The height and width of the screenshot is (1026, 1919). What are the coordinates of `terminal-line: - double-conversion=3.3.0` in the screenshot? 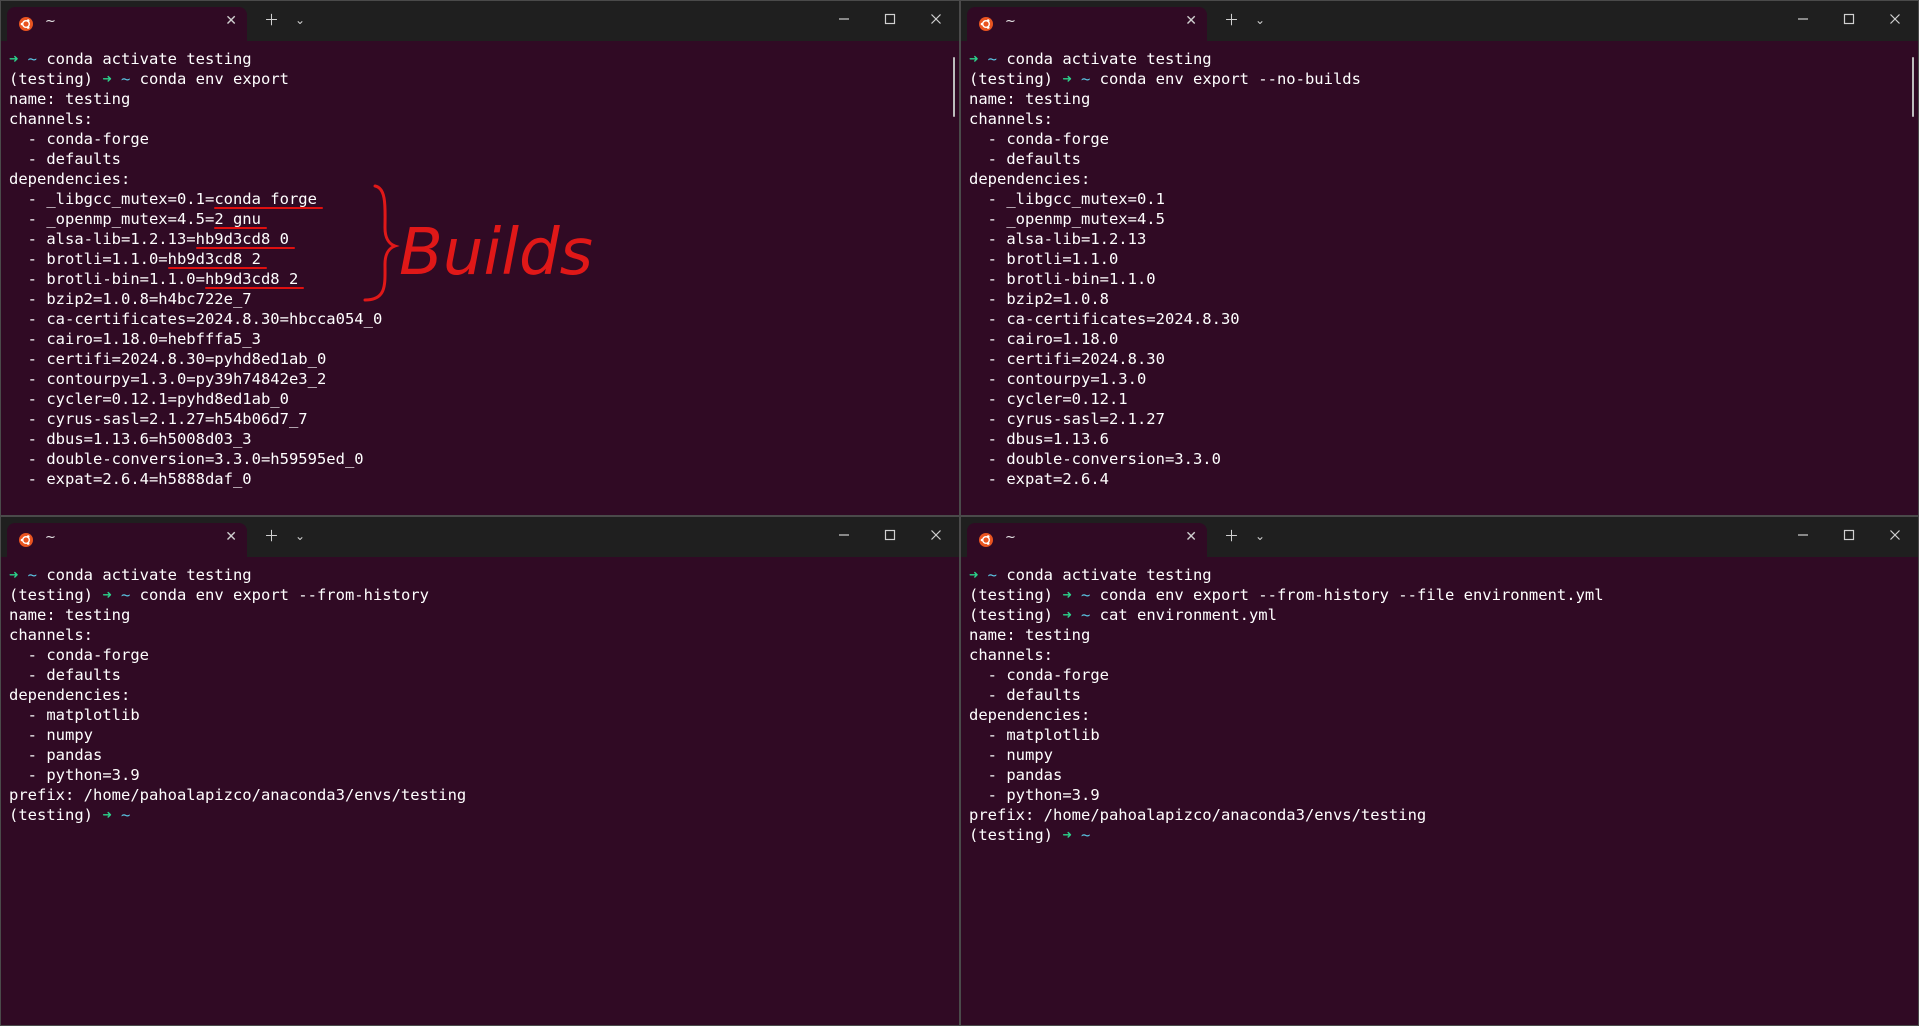 It's located at (1439, 459).